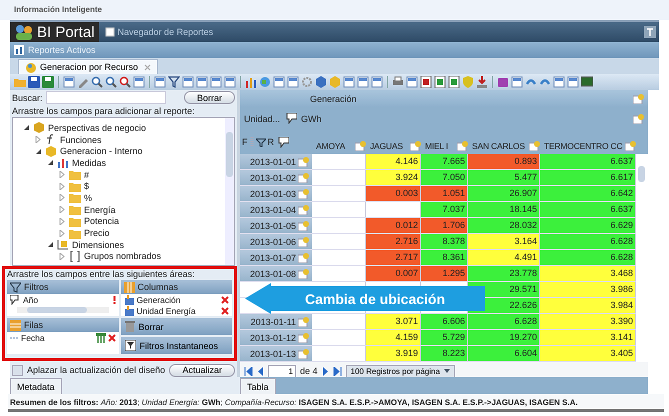 This screenshot has width=669, height=416. What do you see at coordinates (276, 193) in the screenshot?
I see `row-header: 2013-01-03` at bounding box center [276, 193].